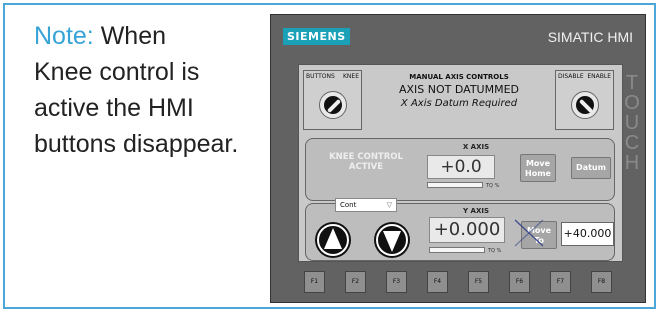 The image size is (664, 318). What do you see at coordinates (64, 36) in the screenshot?
I see `note-lead: Note:` at bounding box center [64, 36].